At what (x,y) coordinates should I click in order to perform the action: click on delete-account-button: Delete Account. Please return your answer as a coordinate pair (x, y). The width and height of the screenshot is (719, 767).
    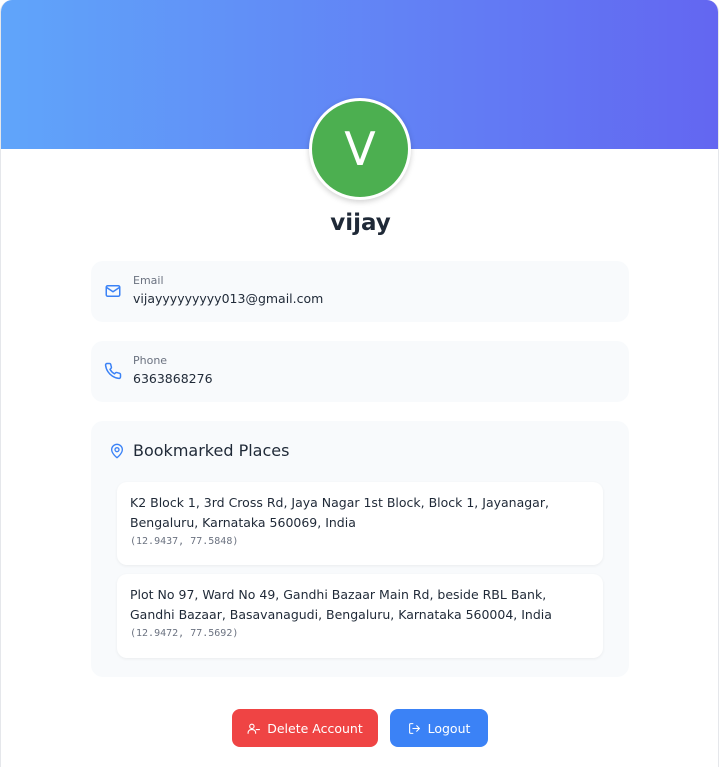
    Looking at the image, I should click on (305, 728).